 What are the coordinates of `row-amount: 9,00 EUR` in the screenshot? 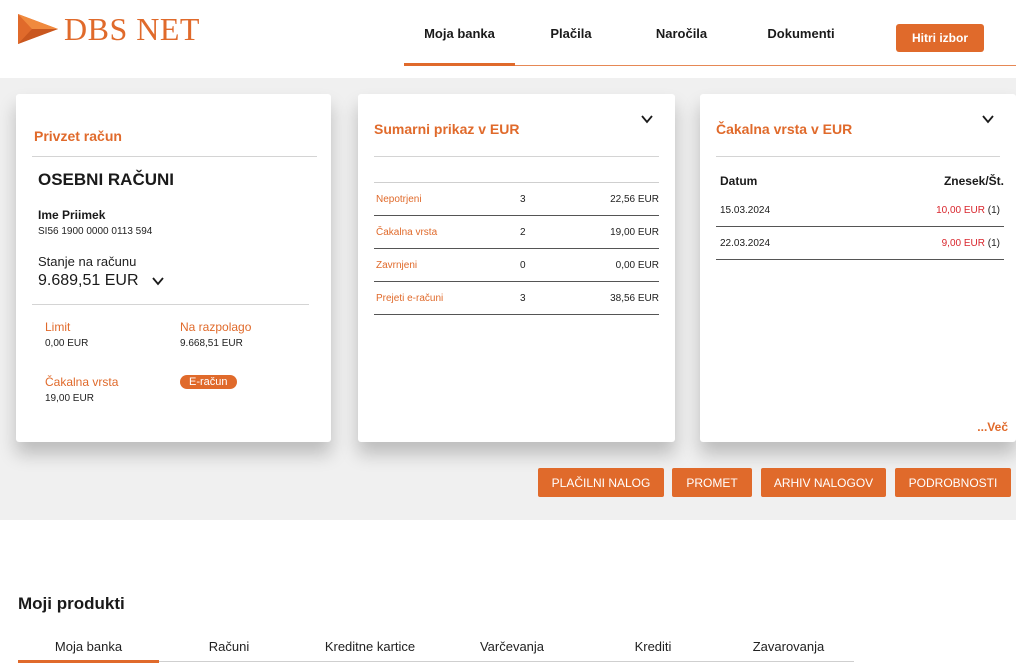 It's located at (963, 243).